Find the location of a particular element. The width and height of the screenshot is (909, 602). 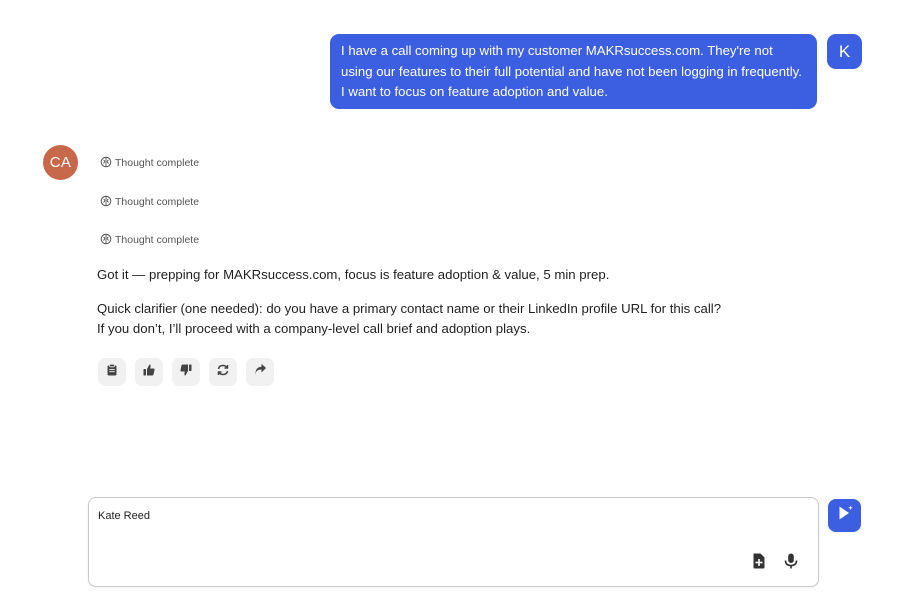

regenerate-icon is located at coordinates (223, 372).